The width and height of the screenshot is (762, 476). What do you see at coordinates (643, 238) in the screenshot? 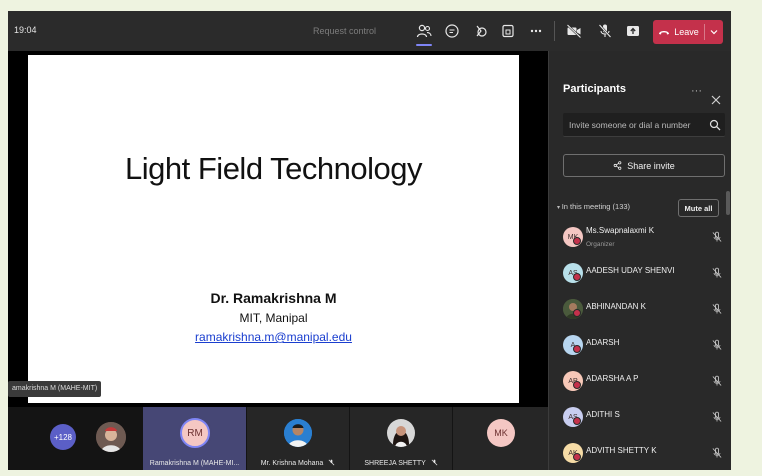
I see `participant-row: MK Ms.Swapnalaxmi K Organizer` at bounding box center [643, 238].